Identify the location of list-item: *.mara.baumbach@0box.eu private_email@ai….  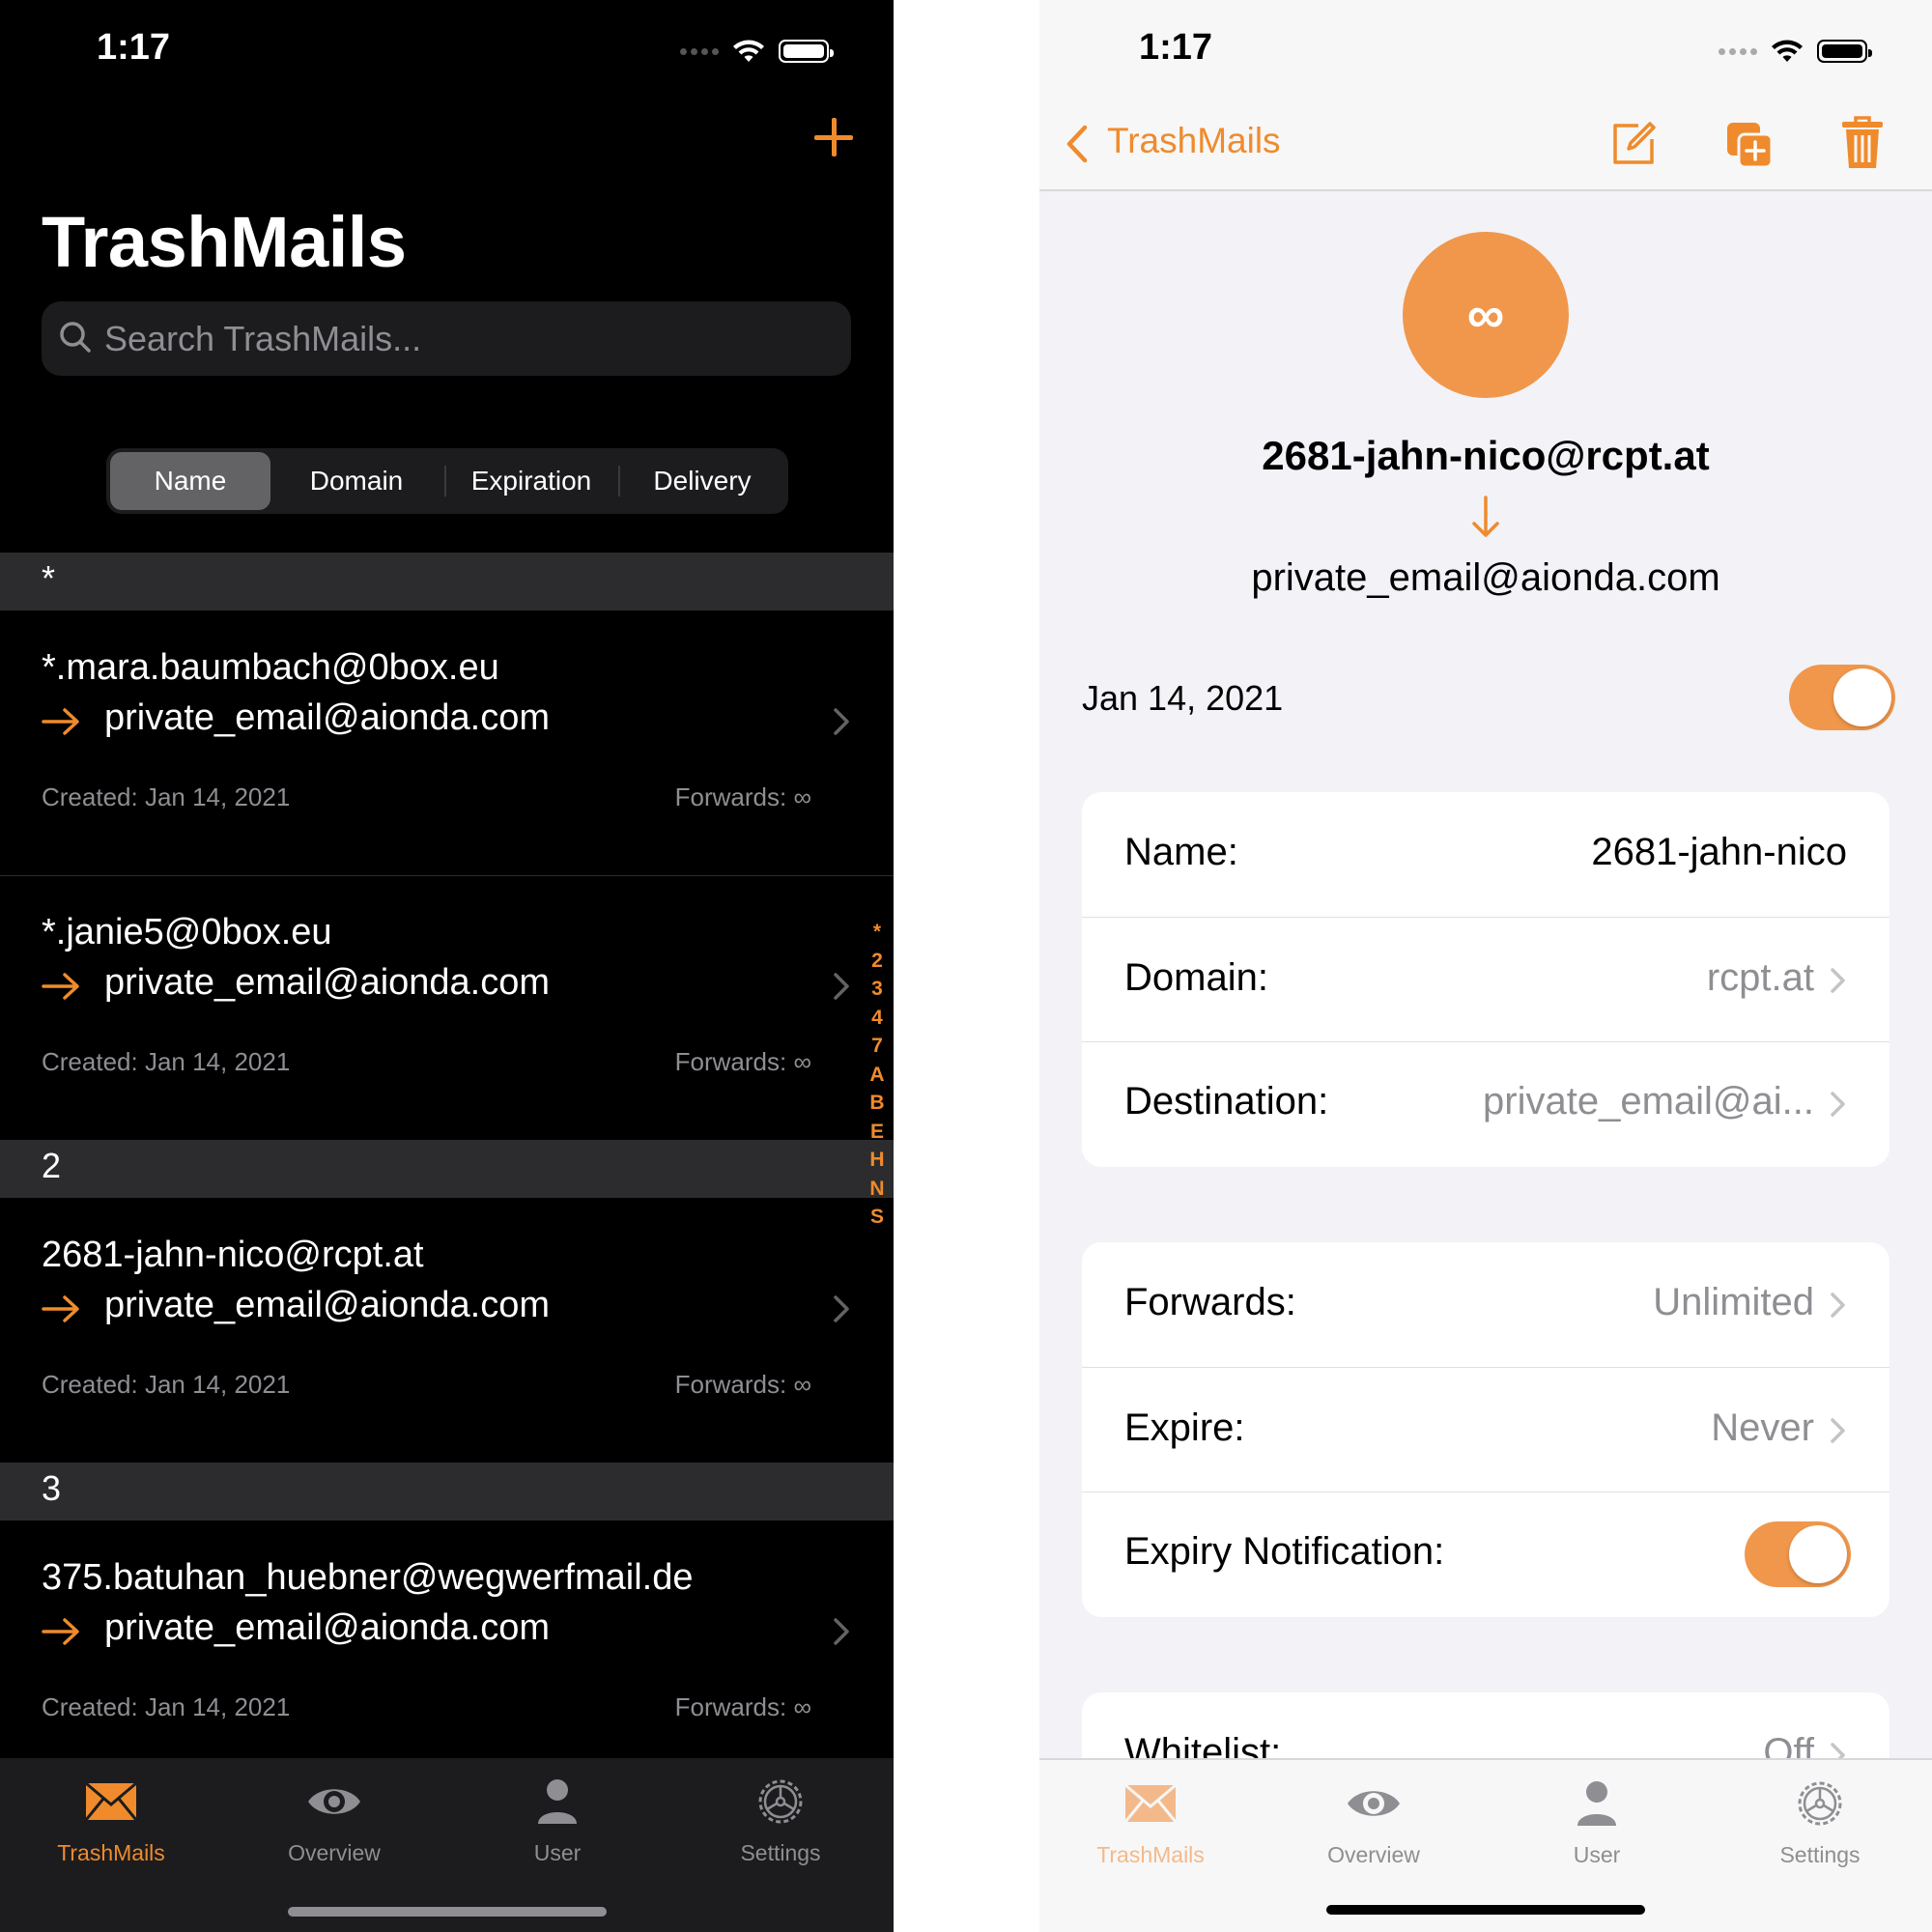
(447, 742).